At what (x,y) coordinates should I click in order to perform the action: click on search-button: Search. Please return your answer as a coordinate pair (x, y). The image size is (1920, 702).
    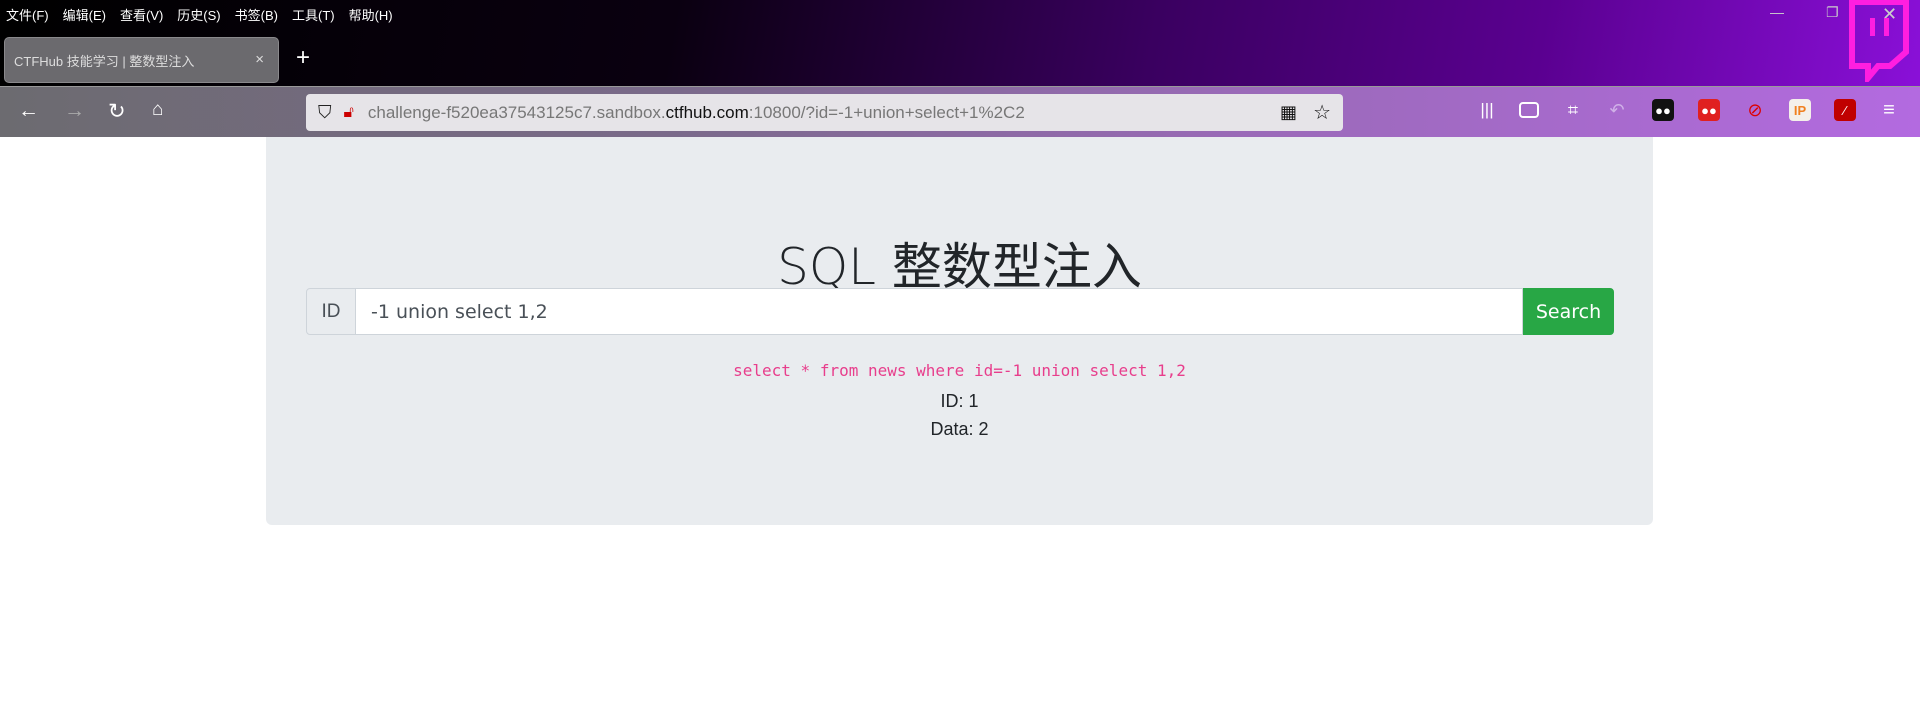
    Looking at the image, I should click on (1568, 311).